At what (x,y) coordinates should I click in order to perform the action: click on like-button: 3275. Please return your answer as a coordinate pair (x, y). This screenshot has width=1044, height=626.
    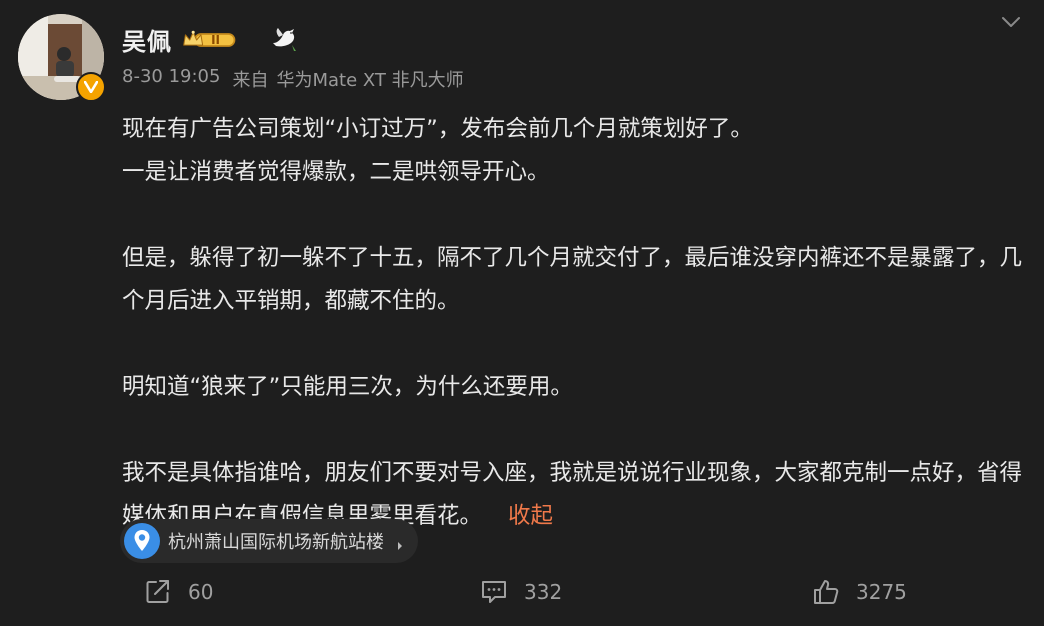
    Looking at the image, I should click on (859, 592).